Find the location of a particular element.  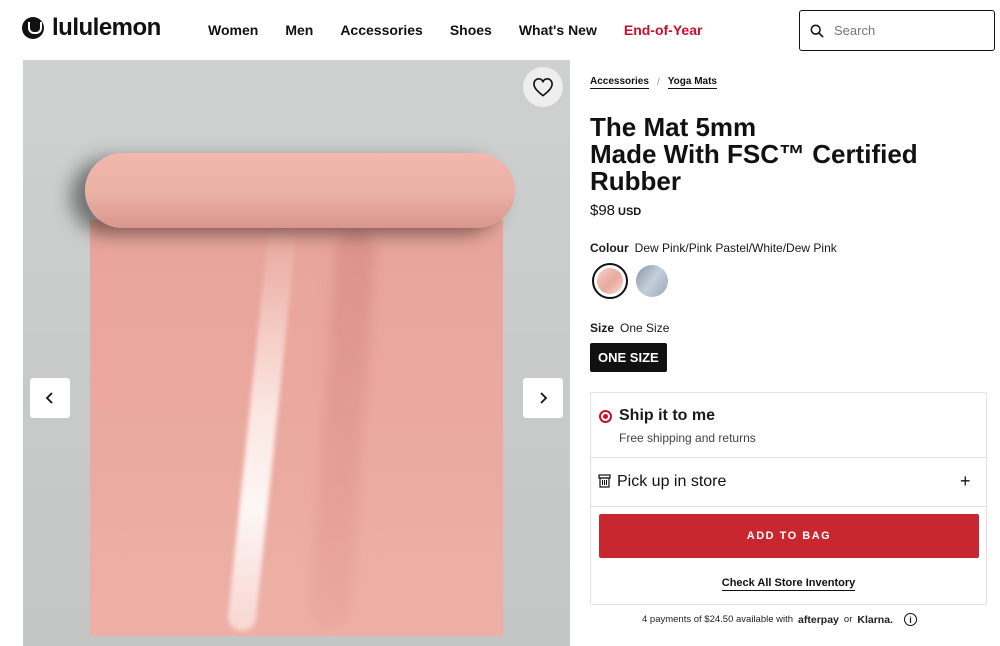

search-box is located at coordinates (897, 30).